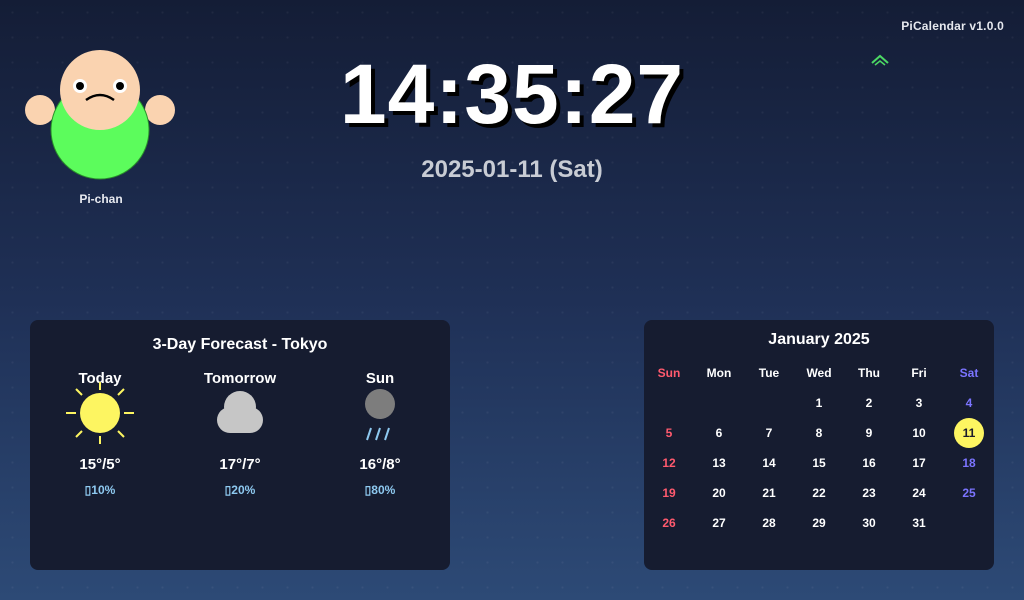 This screenshot has width=1024, height=600. What do you see at coordinates (869, 523) in the screenshot?
I see `calendar-day: 30` at bounding box center [869, 523].